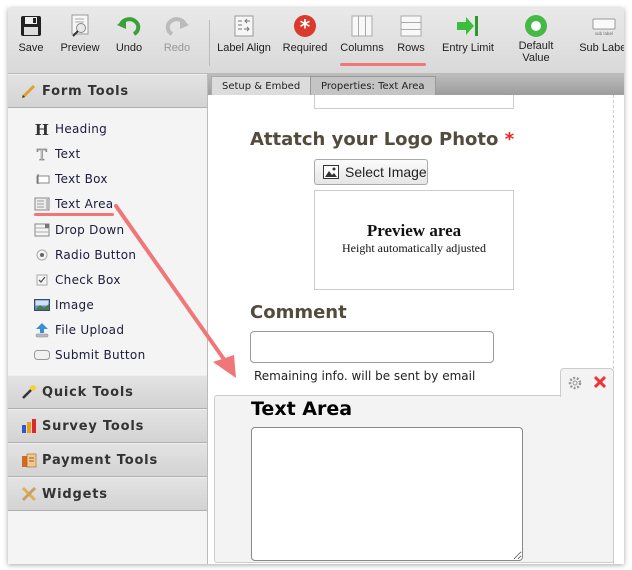 The image size is (632, 570). I want to click on submit-icon, so click(42, 355).